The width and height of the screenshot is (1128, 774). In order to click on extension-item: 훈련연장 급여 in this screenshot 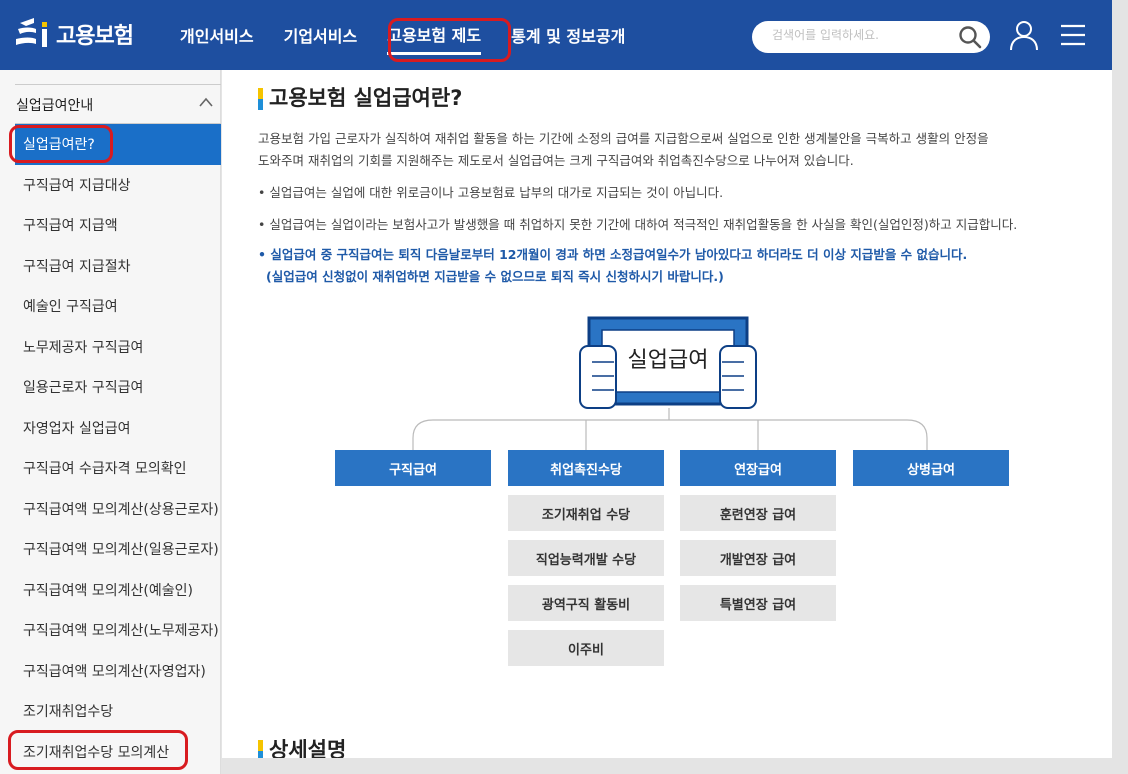, I will do `click(758, 513)`.